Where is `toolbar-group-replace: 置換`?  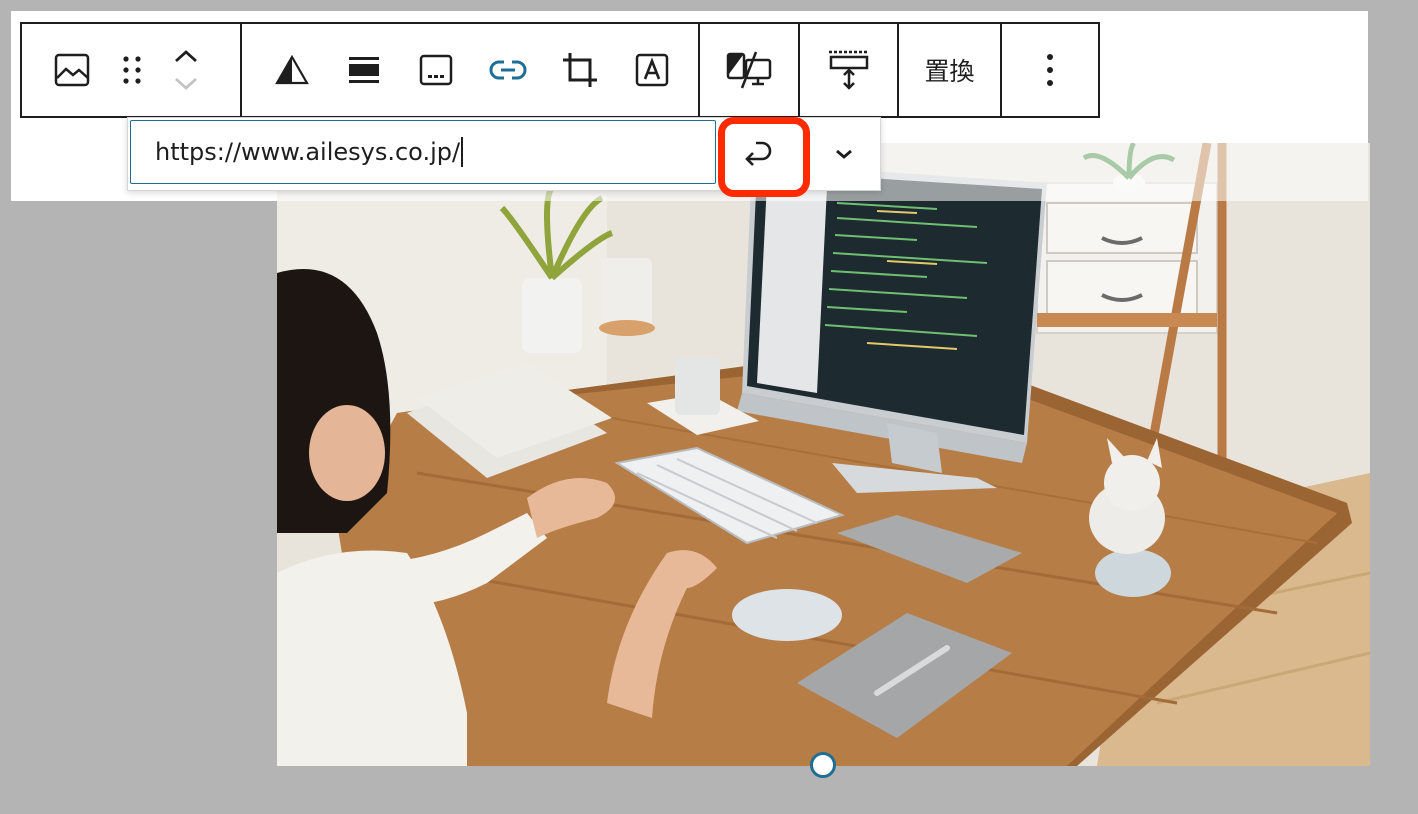 toolbar-group-replace: 置換 is located at coordinates (948, 70).